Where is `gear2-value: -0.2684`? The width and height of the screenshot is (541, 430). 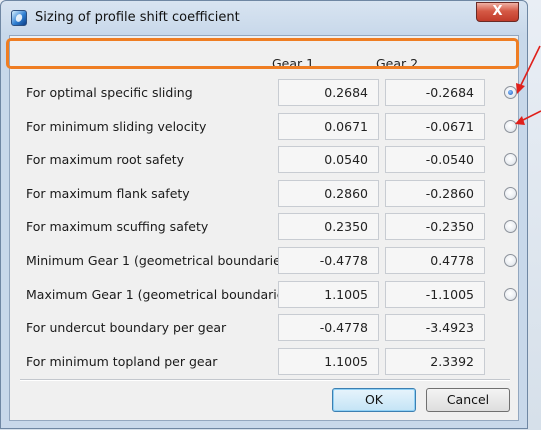
gear2-value: -0.2684 is located at coordinates (435, 92).